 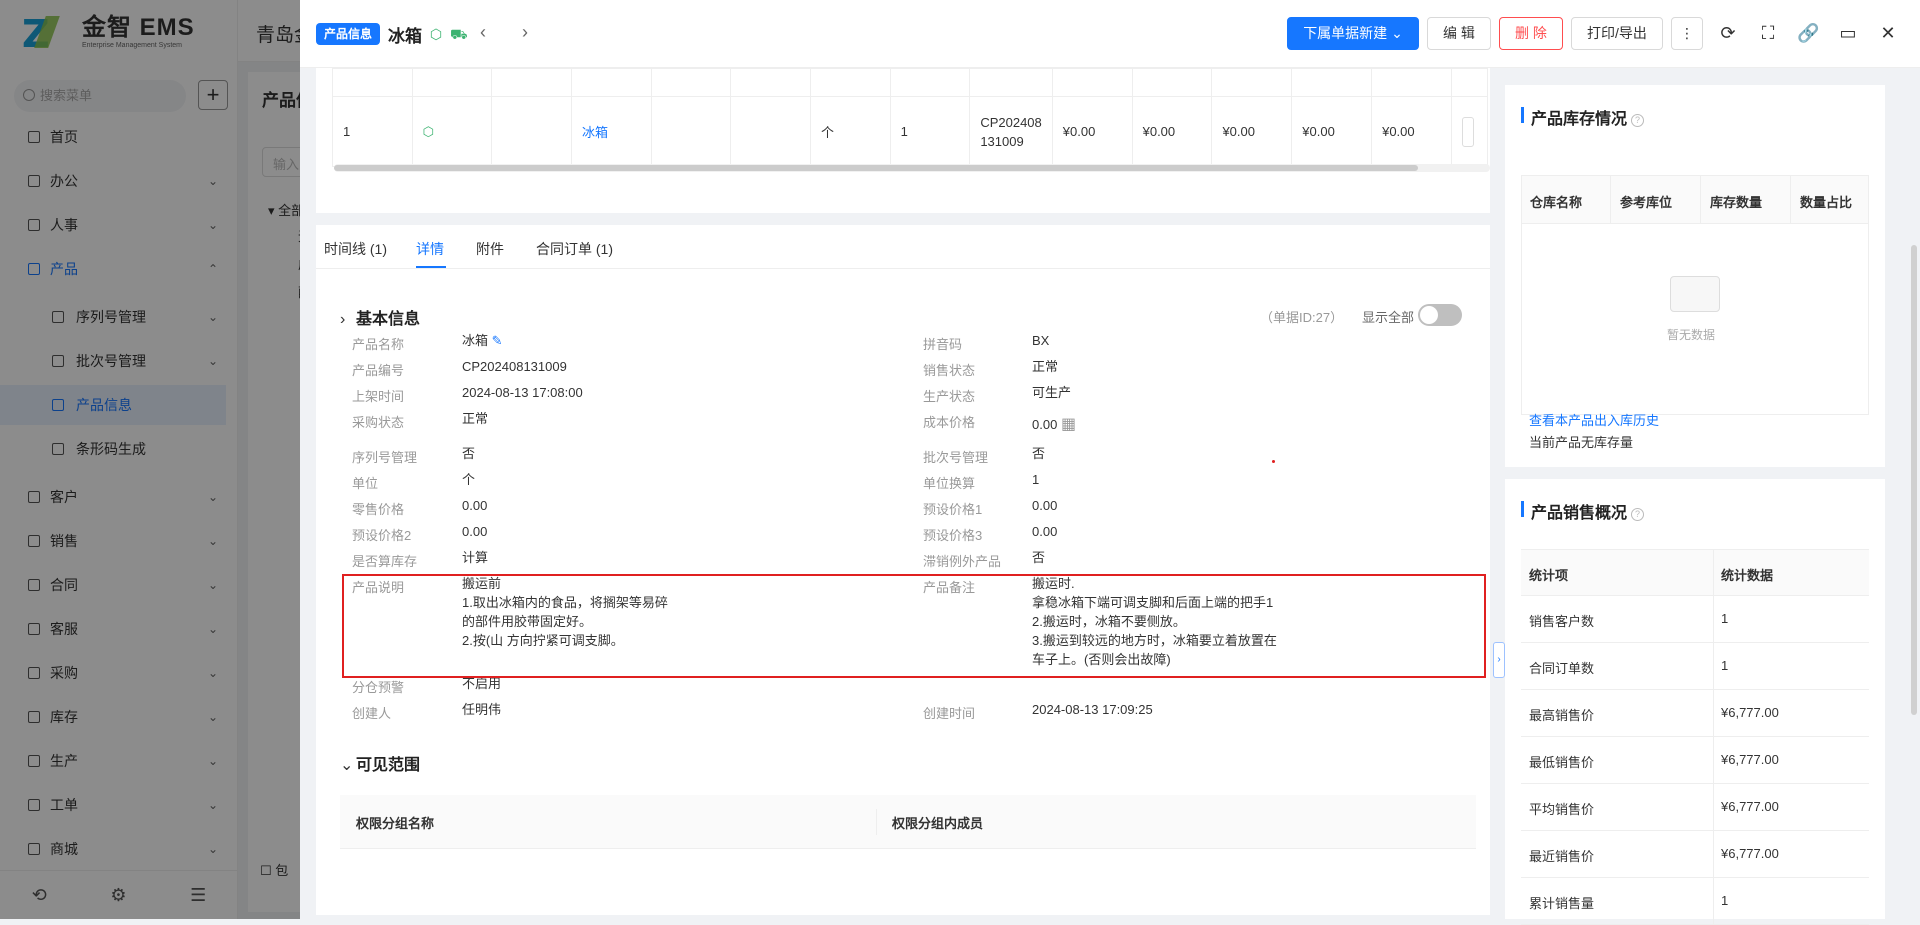 What do you see at coordinates (1594, 419) in the screenshot?
I see `inventory-history-link: 查看本产品出入库历史` at bounding box center [1594, 419].